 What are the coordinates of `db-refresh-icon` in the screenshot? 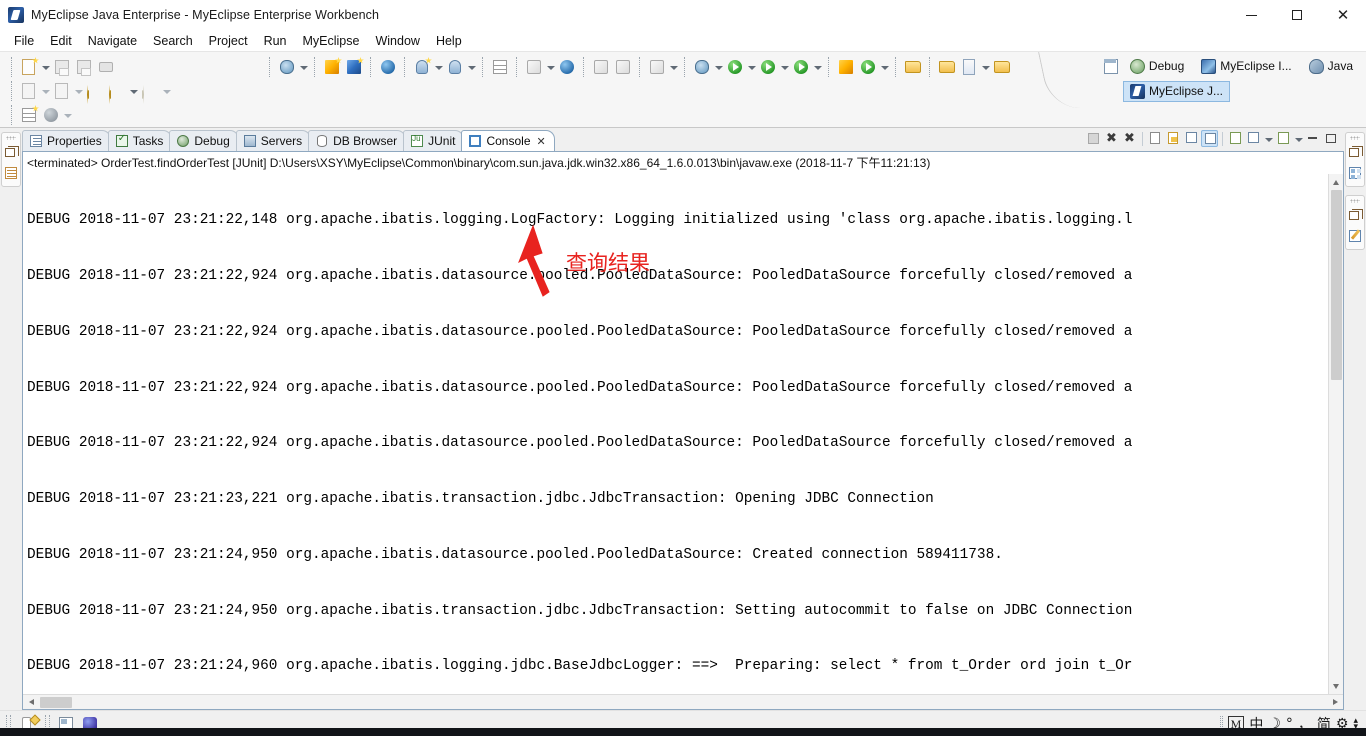 It's located at (623, 67).